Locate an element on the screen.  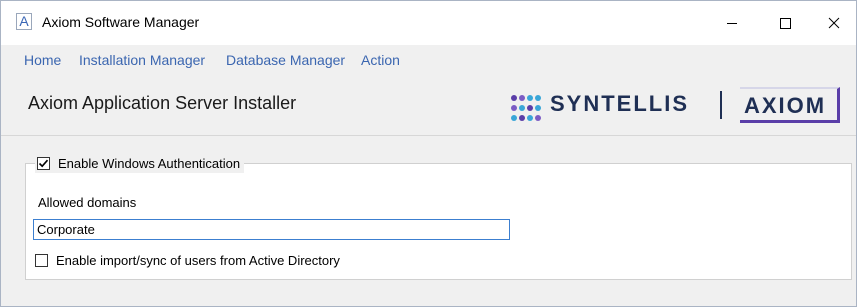
menu-installation-manager: Installation Manager is located at coordinates (142, 60).